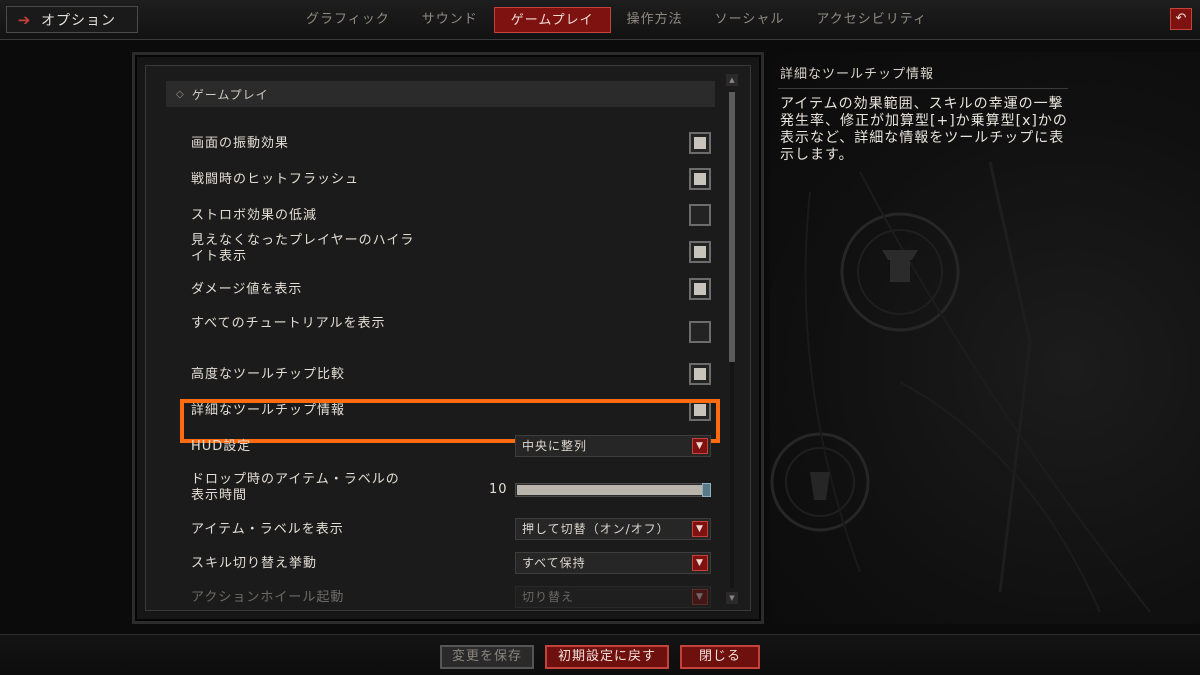 This screenshot has height=675, width=1200. What do you see at coordinates (613, 597) in the screenshot?
I see `dropdown-action-wheel: 切り替え ▼` at bounding box center [613, 597].